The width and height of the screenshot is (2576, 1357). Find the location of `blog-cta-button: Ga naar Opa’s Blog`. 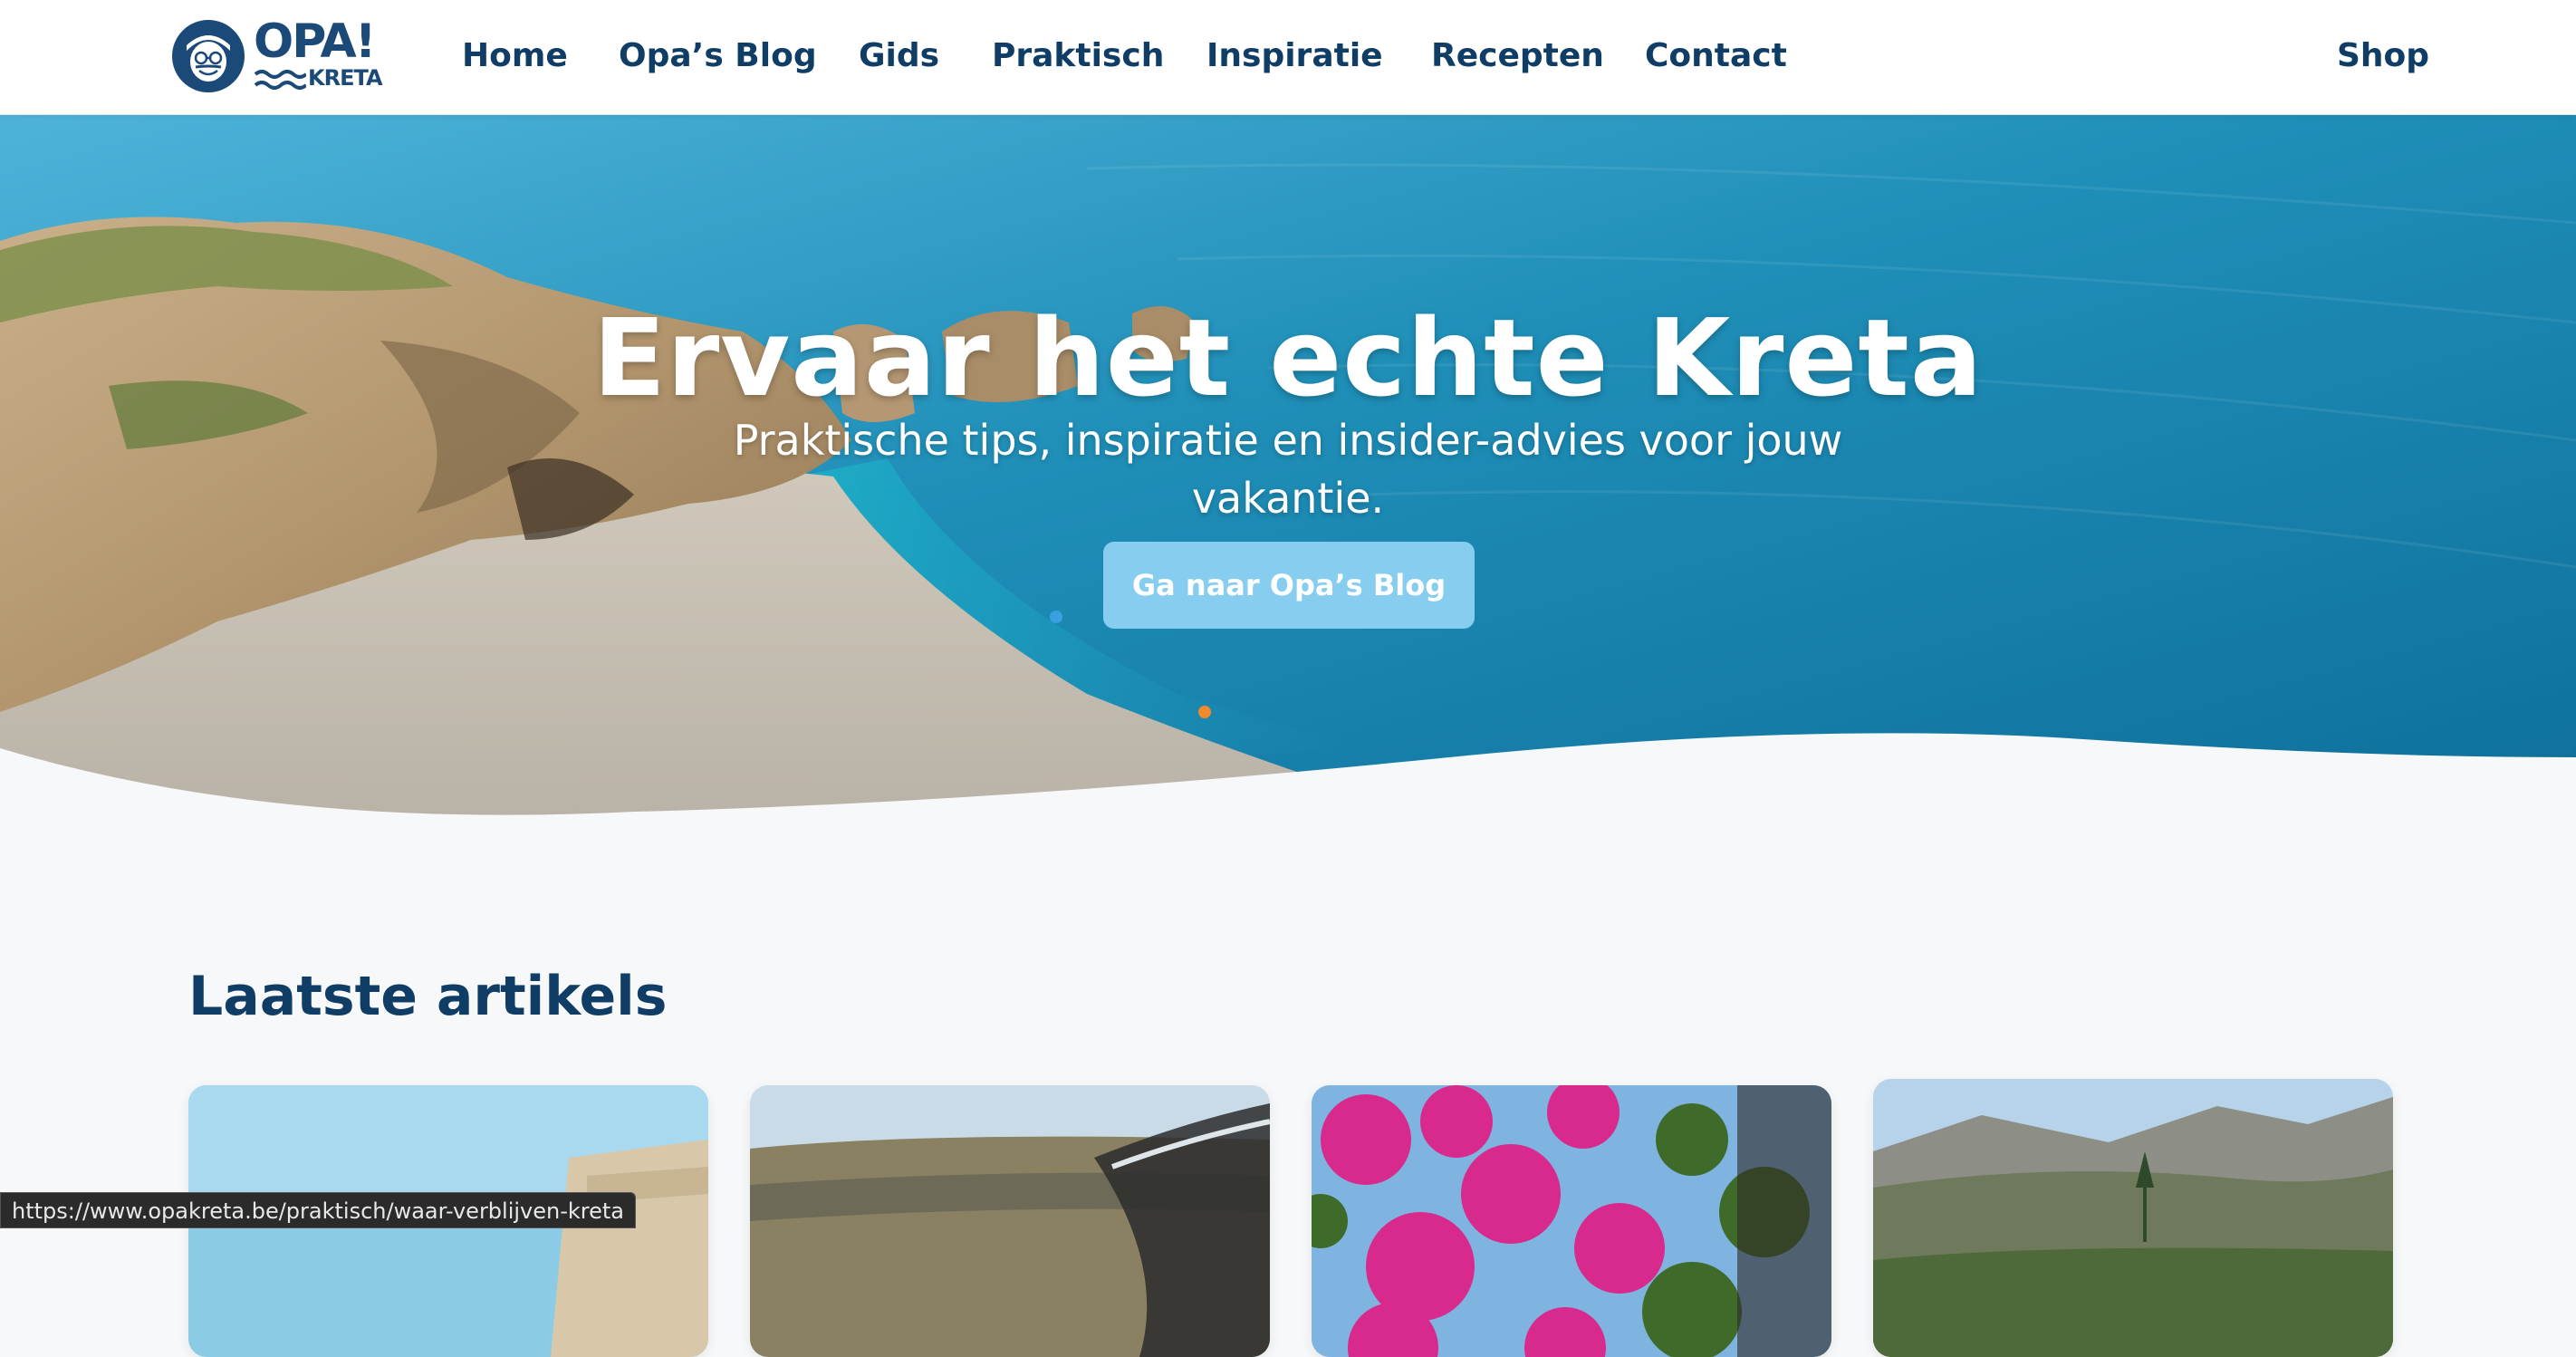

blog-cta-button: Ga naar Opa’s Blog is located at coordinates (1289, 585).